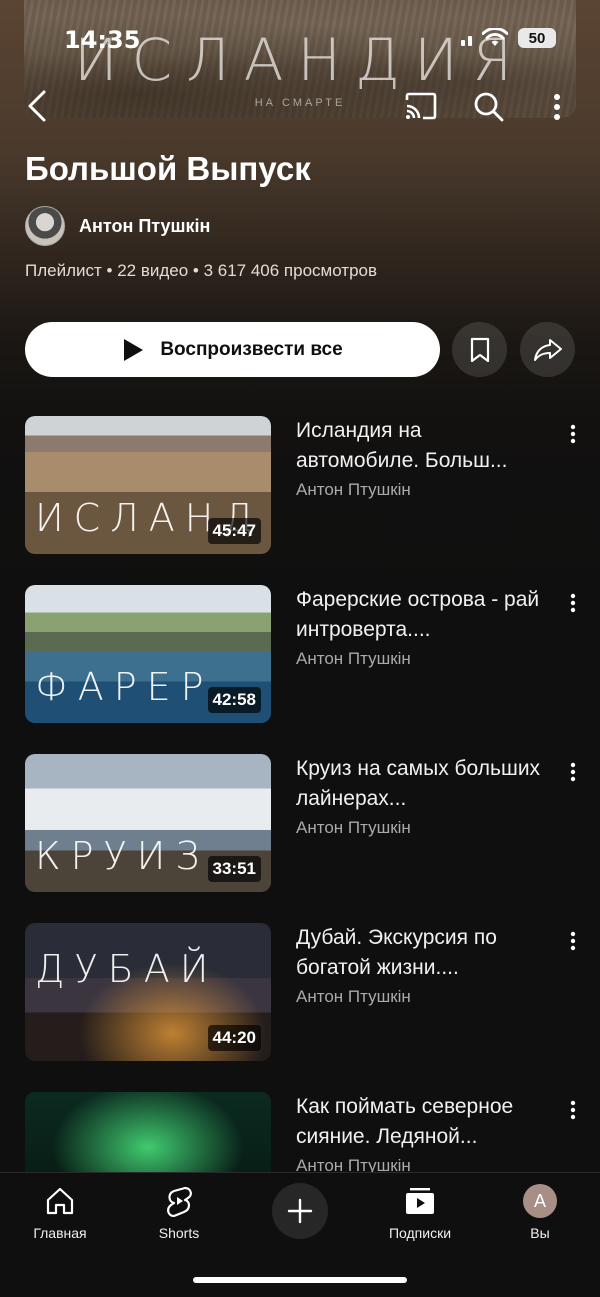 Image resolution: width=600 pixels, height=1297 pixels. I want to click on nav-shorts-label: Shorts, so click(179, 1233).